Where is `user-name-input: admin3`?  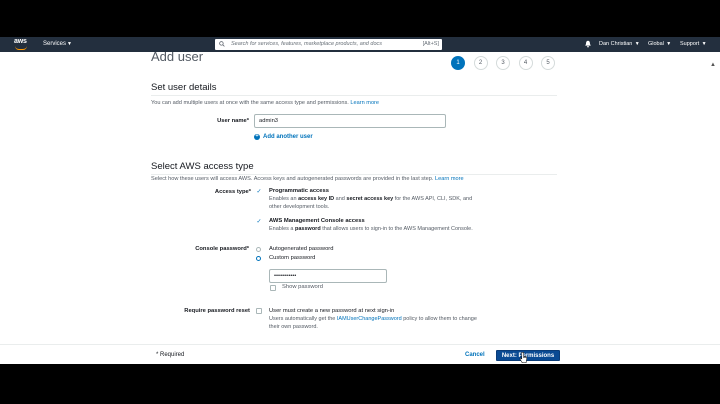 user-name-input: admin3 is located at coordinates (350, 121).